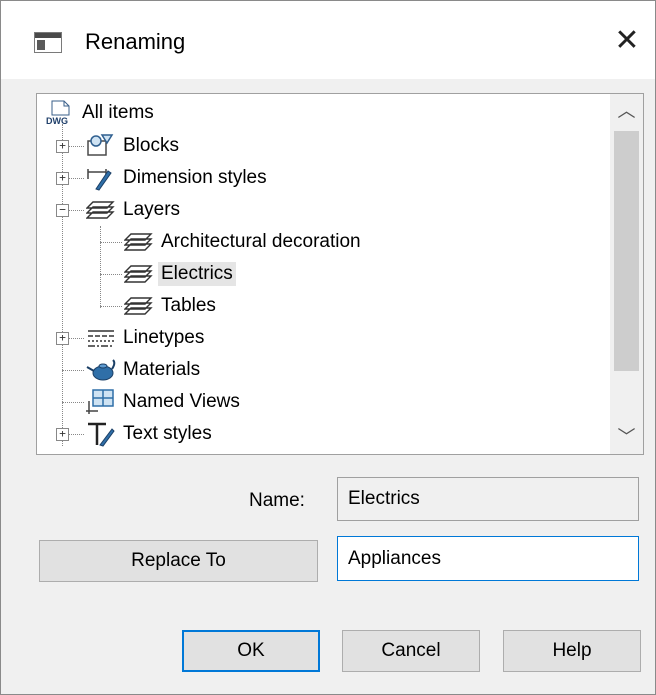  What do you see at coordinates (188, 305) in the screenshot?
I see `tree-item-label: Tables` at bounding box center [188, 305].